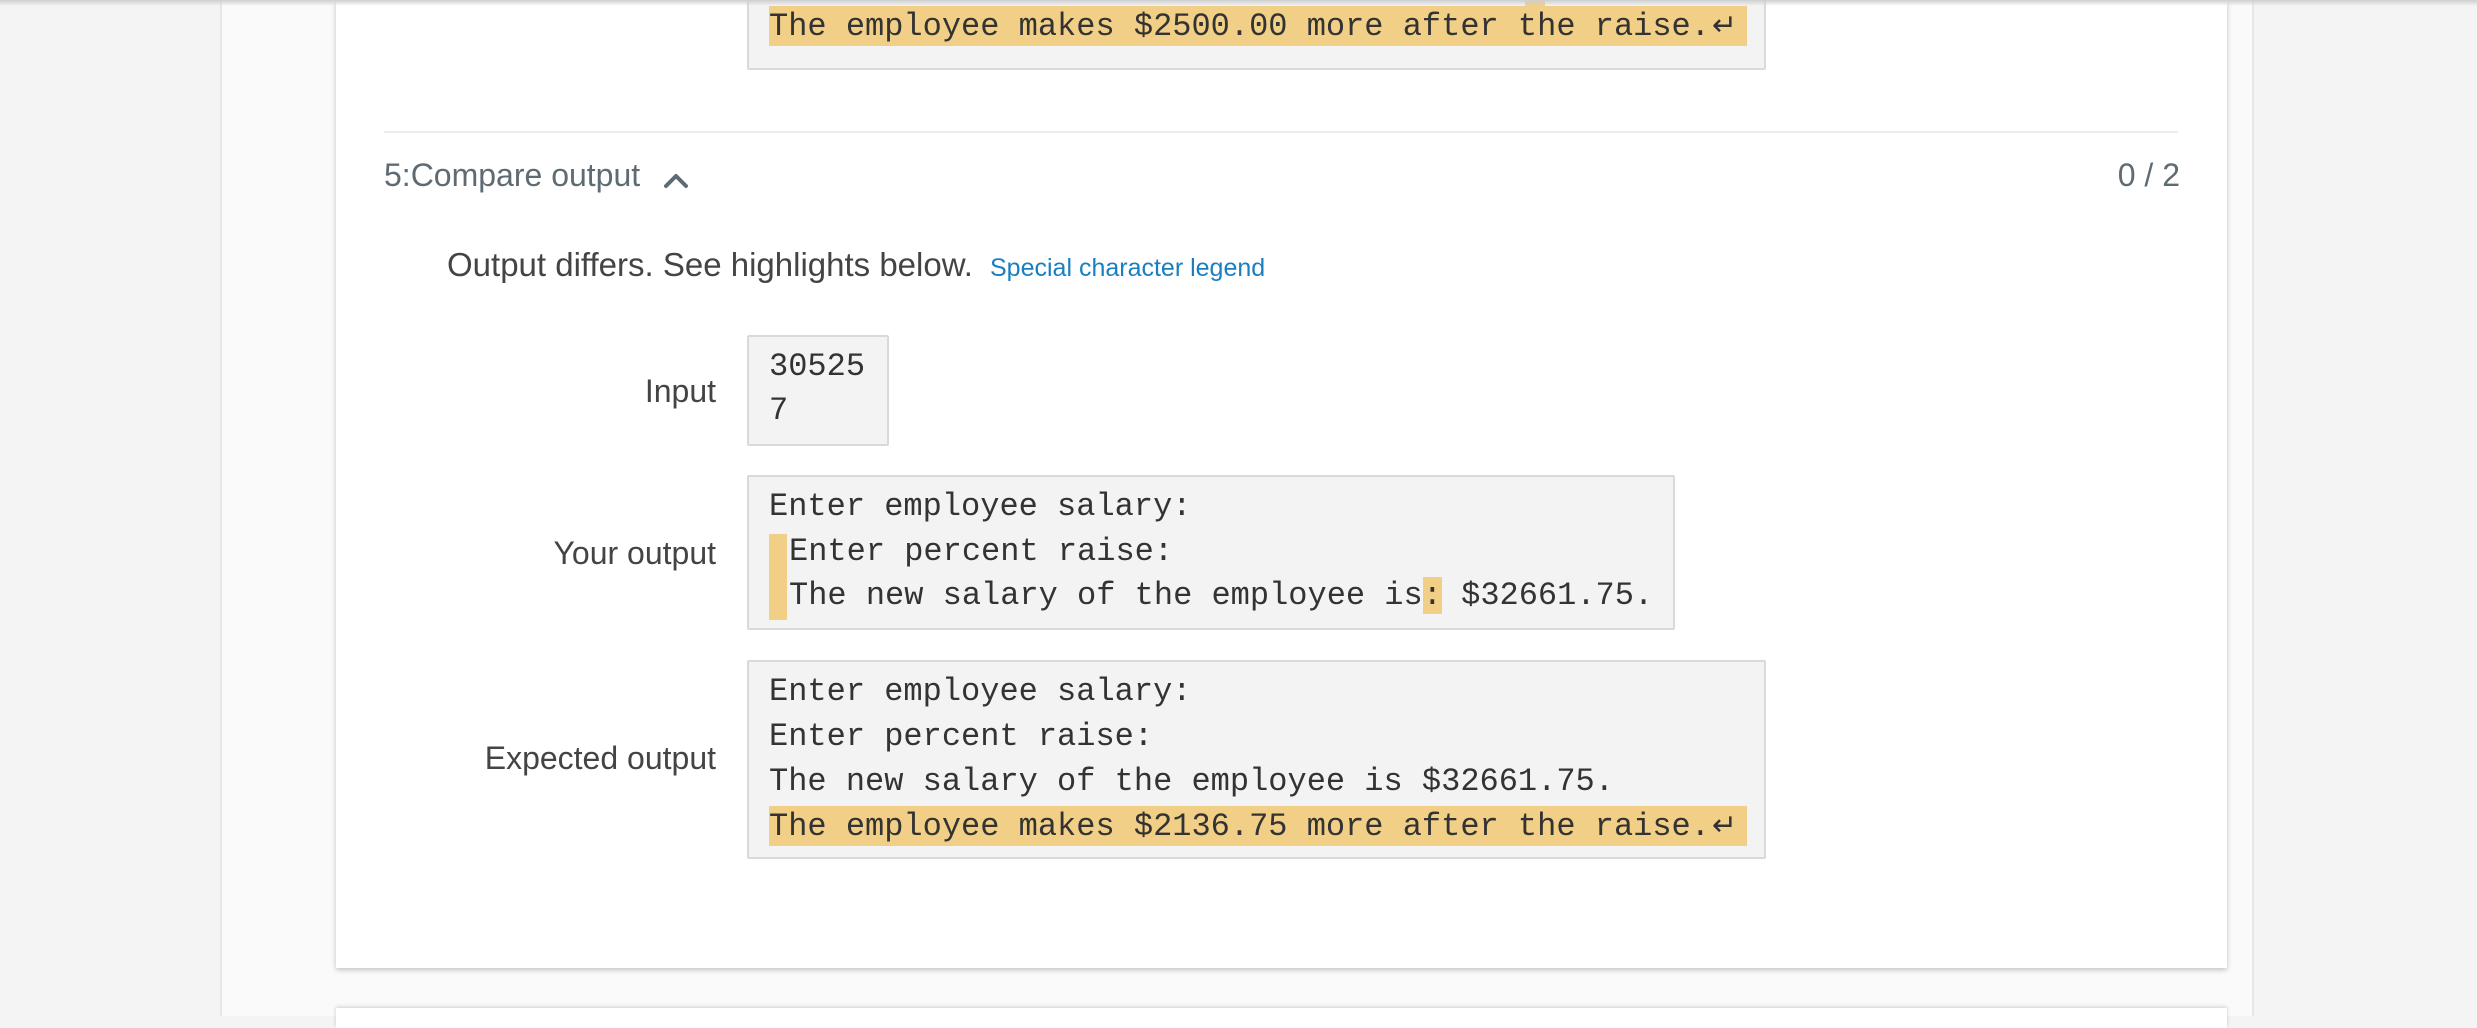 The height and width of the screenshot is (1028, 2477). Describe the element at coordinates (981, 551) in the screenshot. I see `your-output-line: Enter percent raise:` at that location.